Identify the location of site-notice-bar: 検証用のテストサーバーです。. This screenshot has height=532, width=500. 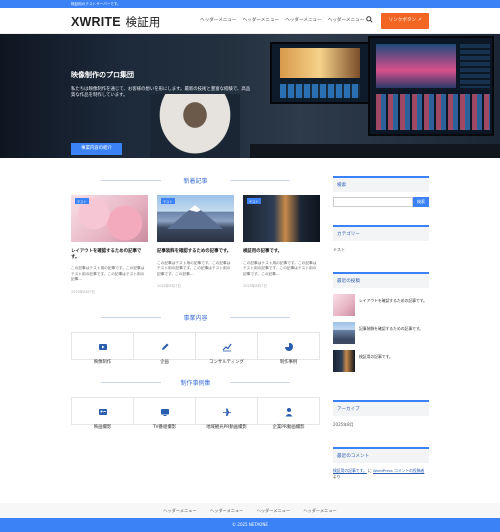
(250, 4).